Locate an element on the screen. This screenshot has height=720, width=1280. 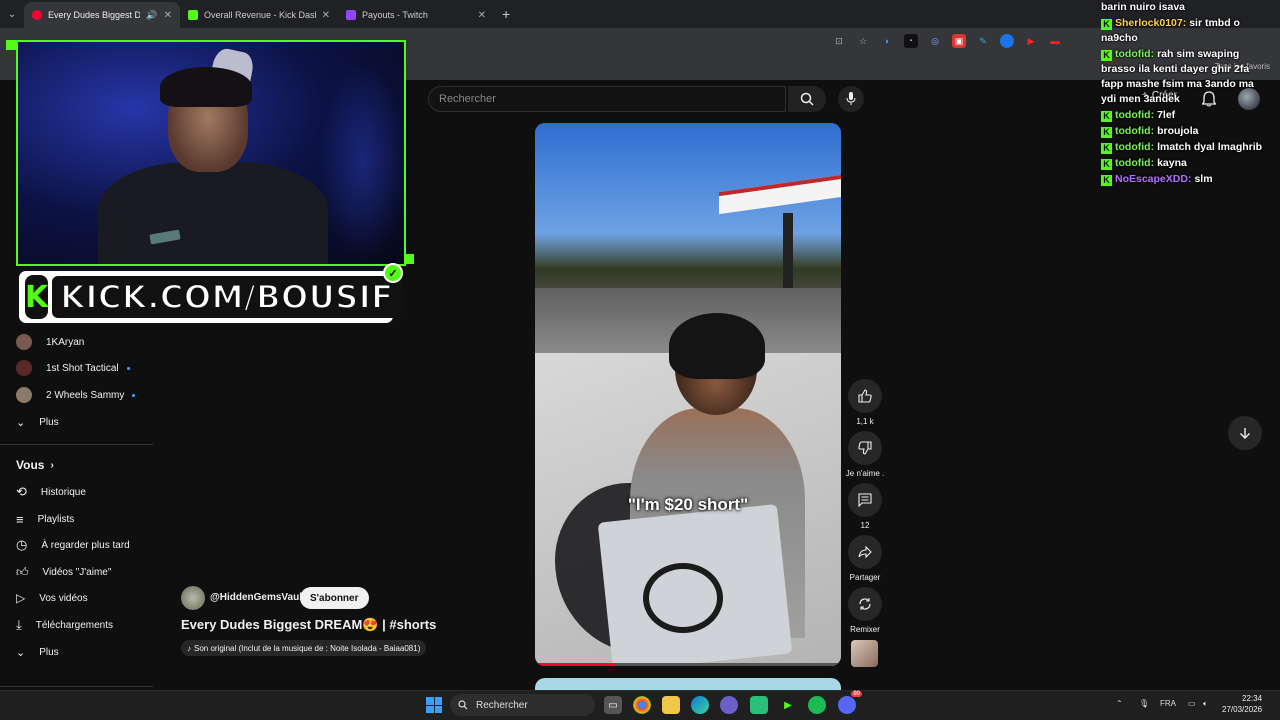
extension-icon: ▬ is located at coordinates (1055, 41).